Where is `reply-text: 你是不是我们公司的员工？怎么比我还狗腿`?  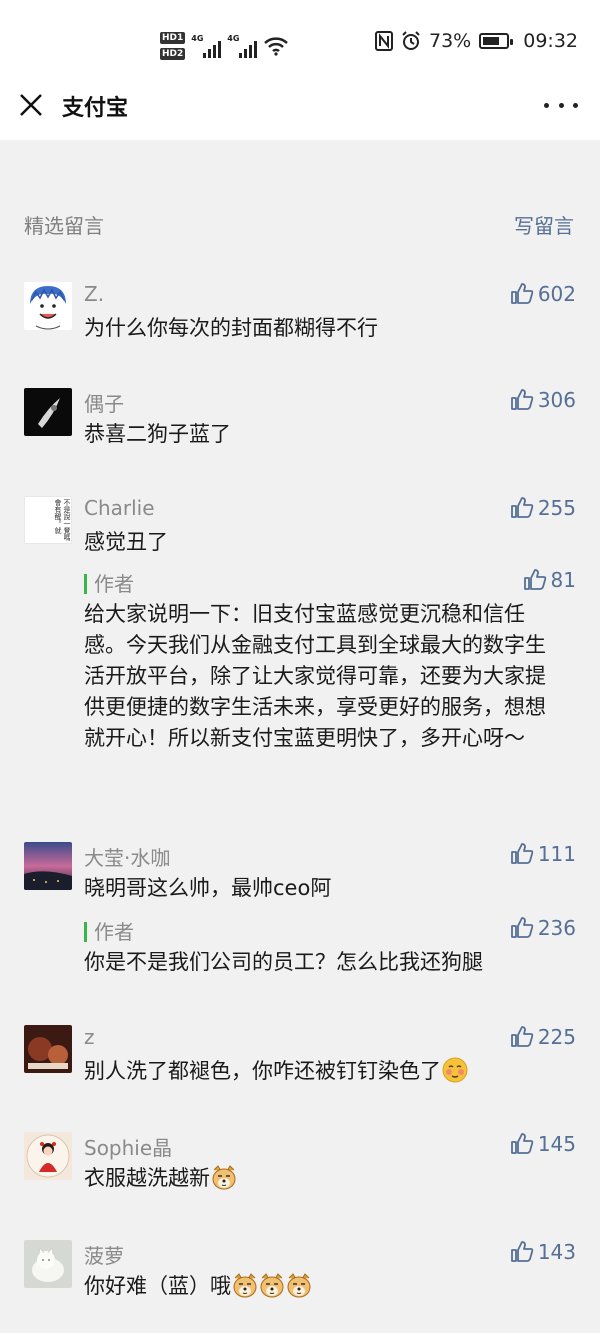
reply-text: 你是不是我们公司的员工？怎么比我还狗腿 is located at coordinates (283, 962).